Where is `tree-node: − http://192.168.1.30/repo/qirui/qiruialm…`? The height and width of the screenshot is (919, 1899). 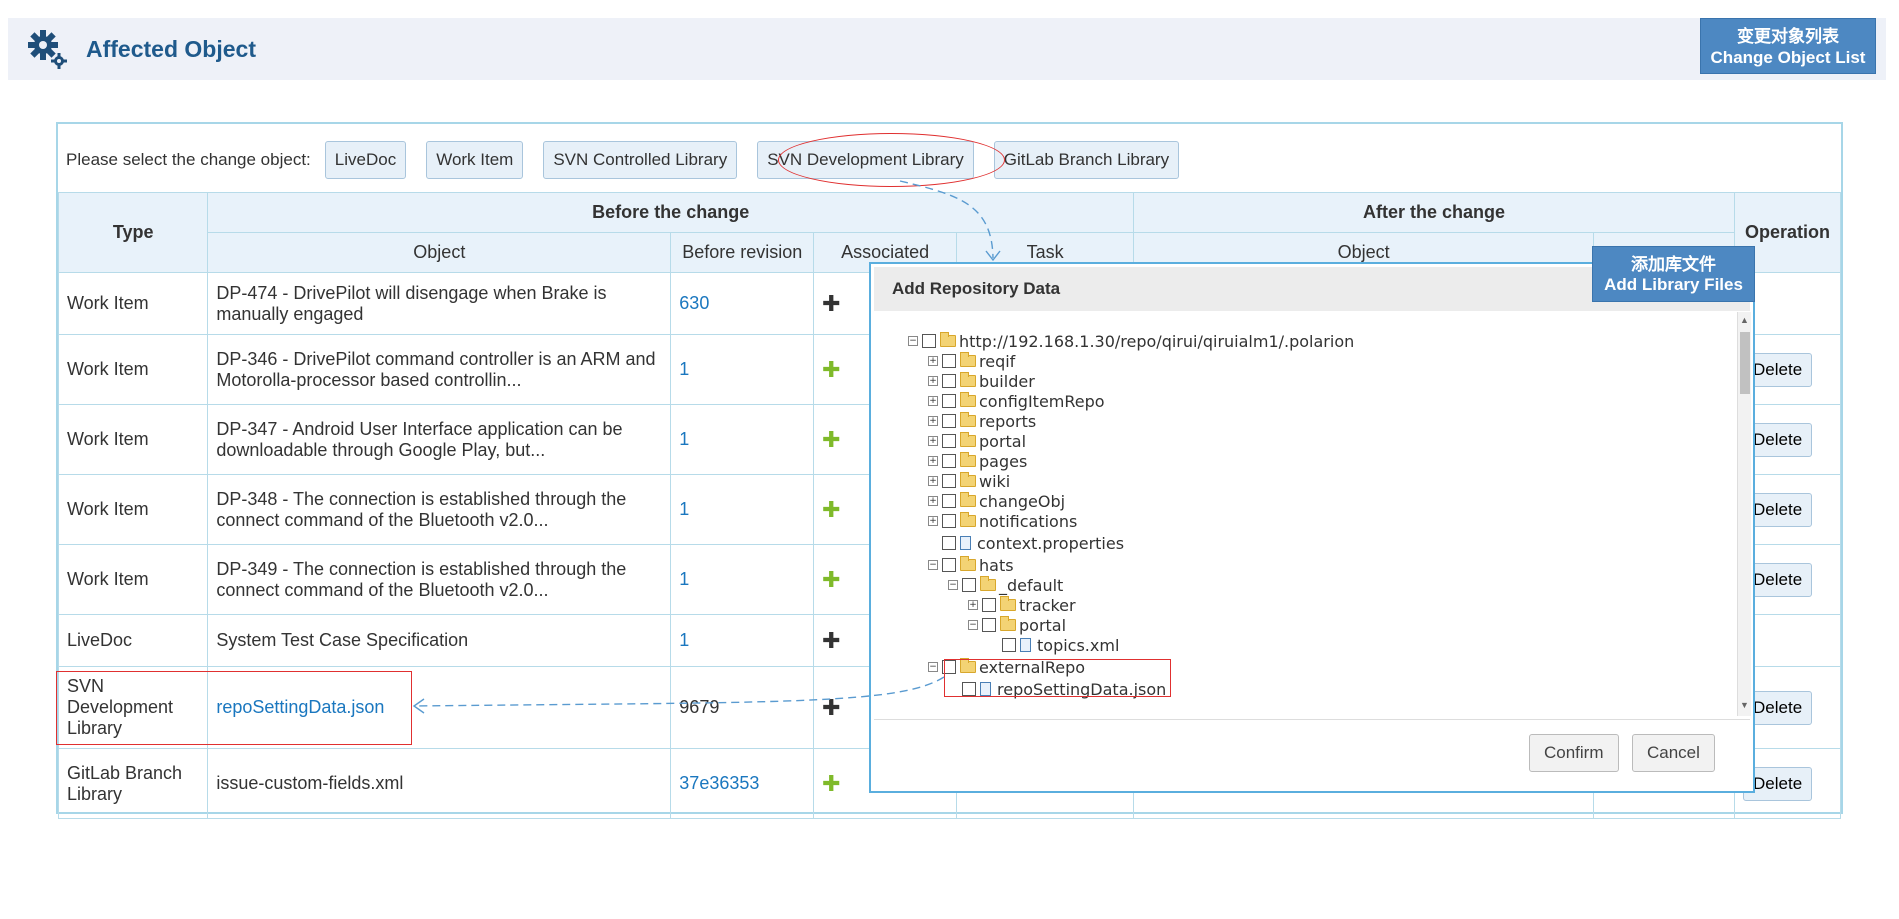 tree-node: − http://192.168.1.30/repo/qirui/qiruialm… is located at coordinates (1131, 341).